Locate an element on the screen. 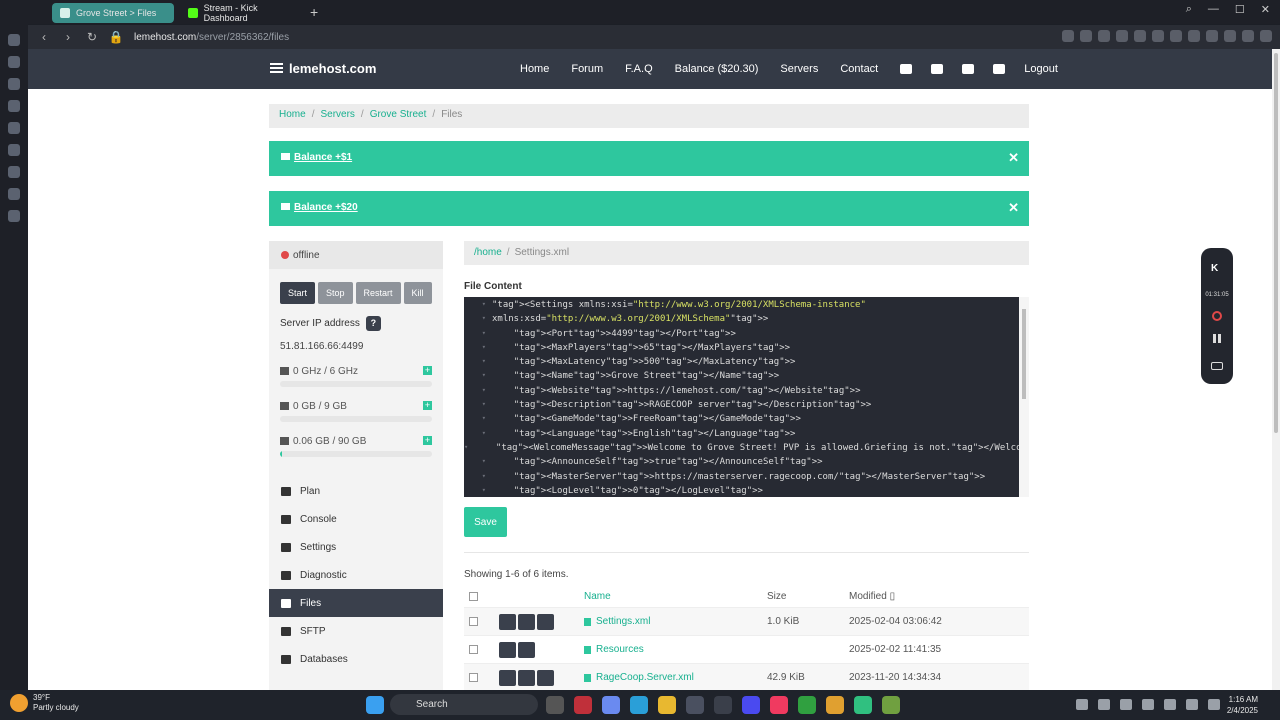 Image resolution: width=1280 pixels, height=720 pixels. chat-icon is located at coordinates (968, 69).